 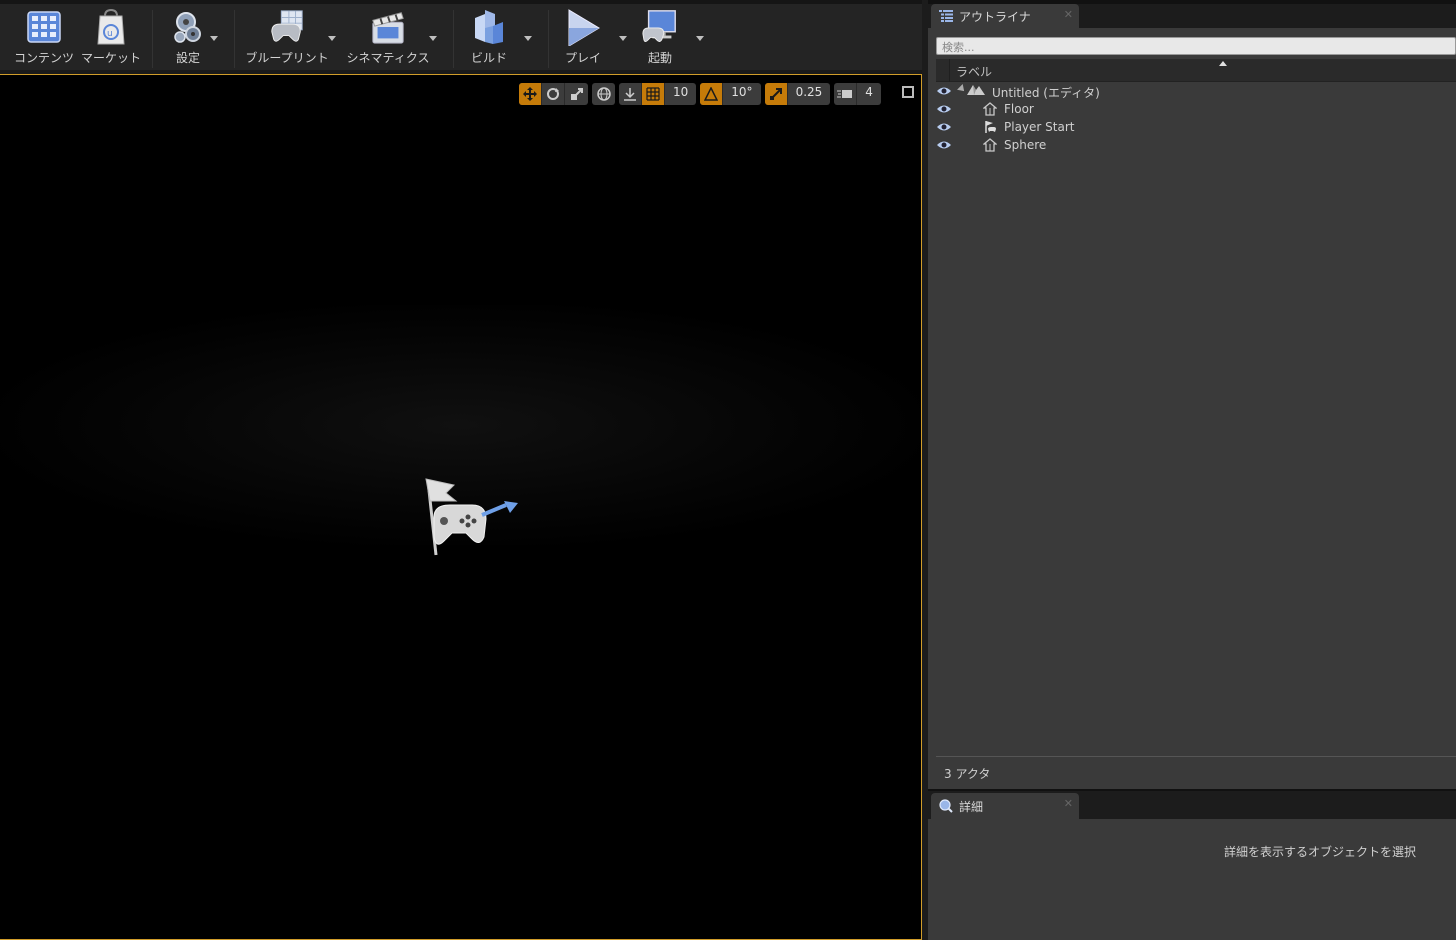 I want to click on grid-snap-group: 10, so click(x=658, y=94).